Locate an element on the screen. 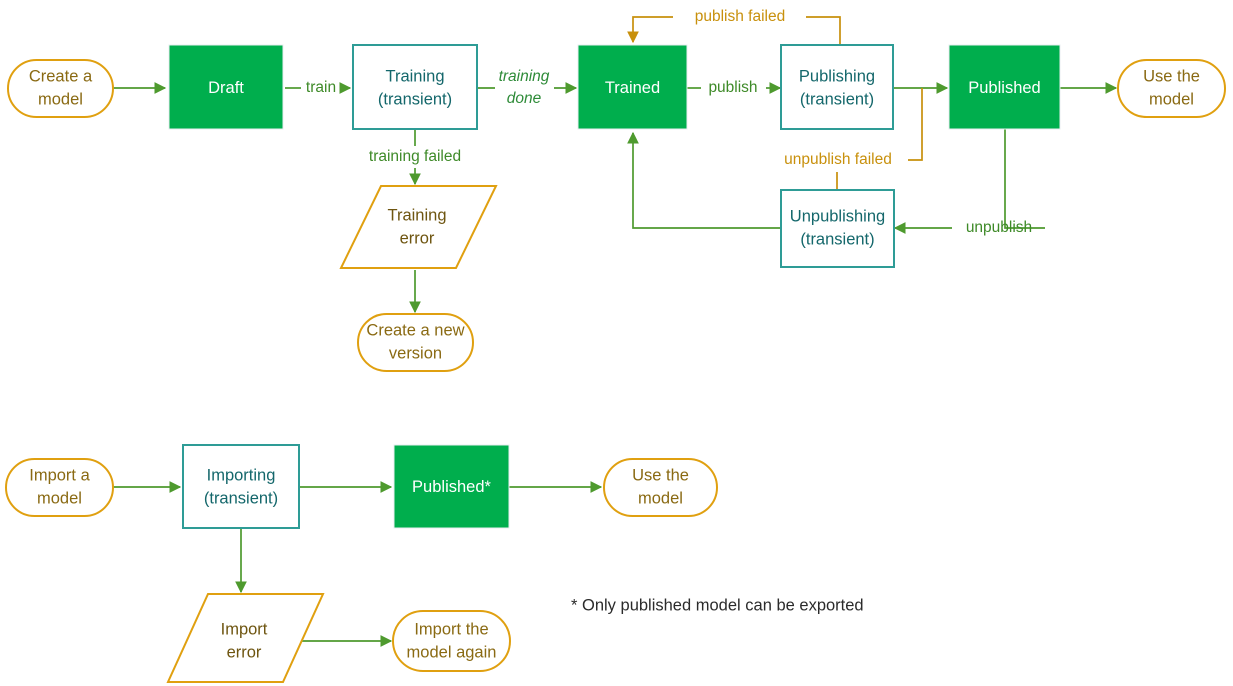  node-importing-shape is located at coordinates (241, 486).